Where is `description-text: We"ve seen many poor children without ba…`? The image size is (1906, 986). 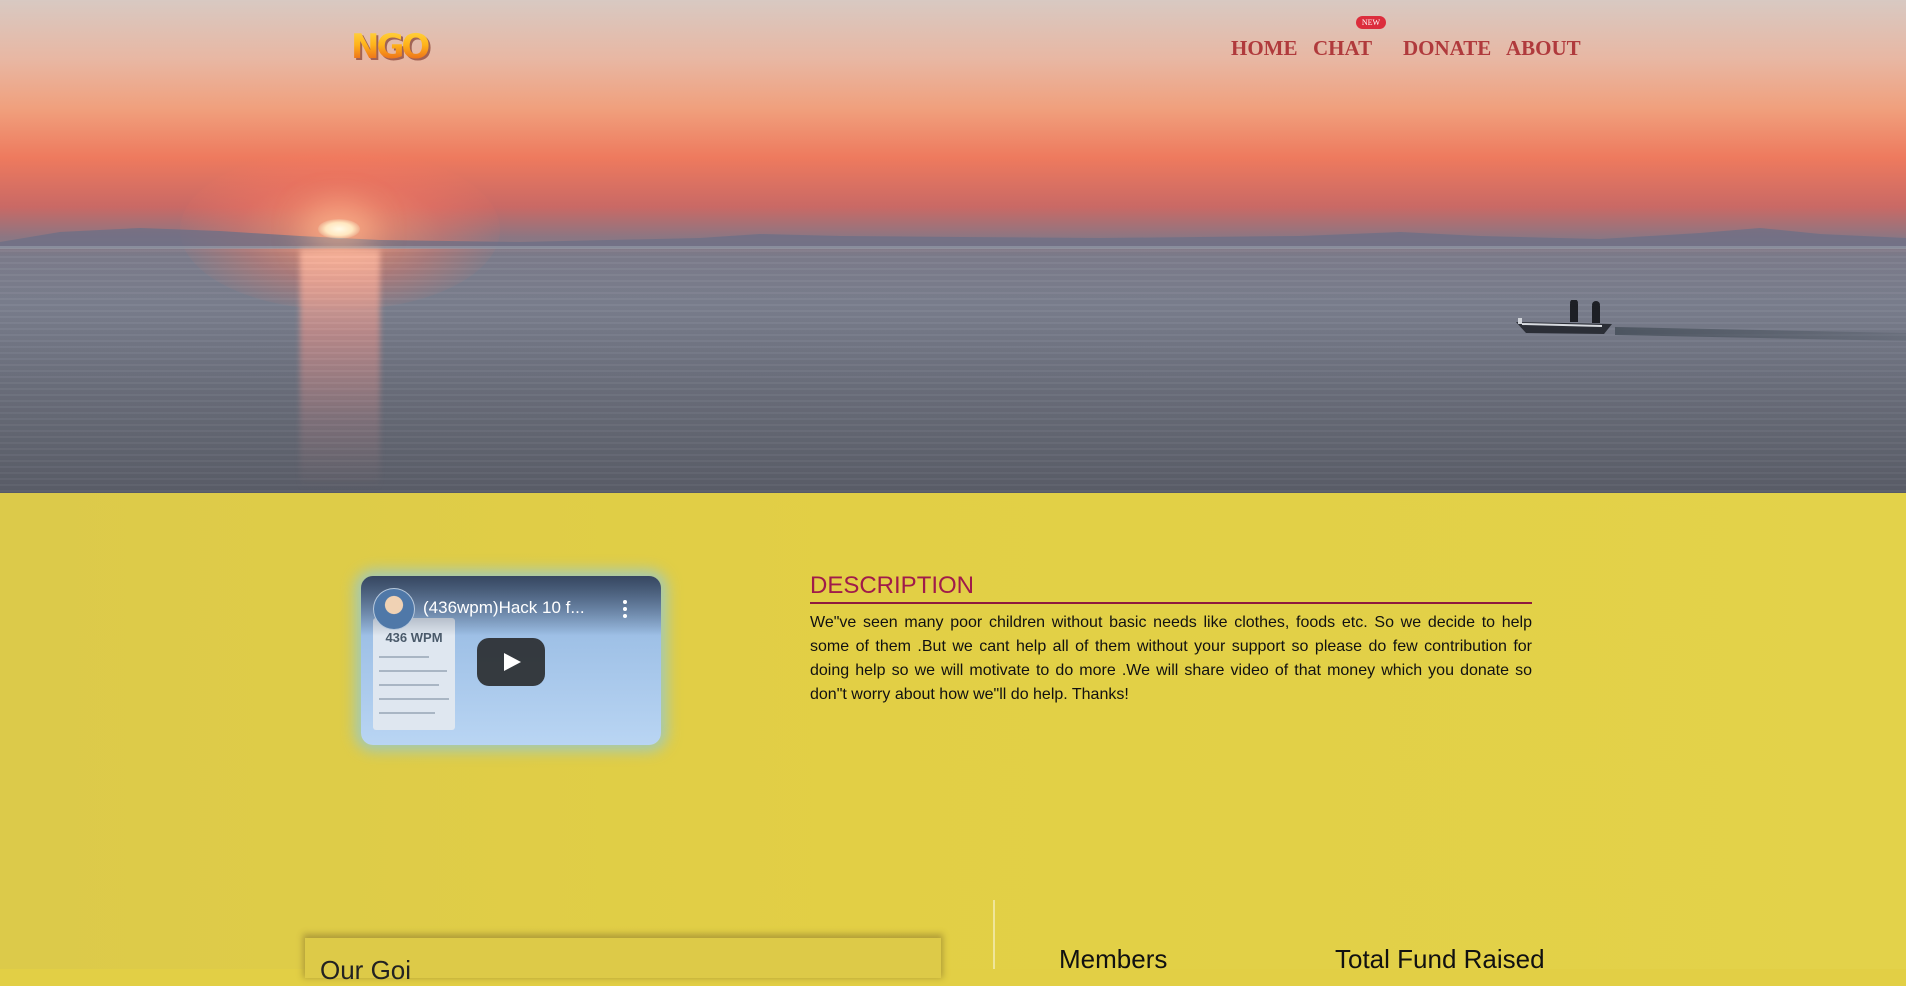 description-text: We"ve seen many poor children without ba… is located at coordinates (1171, 658).